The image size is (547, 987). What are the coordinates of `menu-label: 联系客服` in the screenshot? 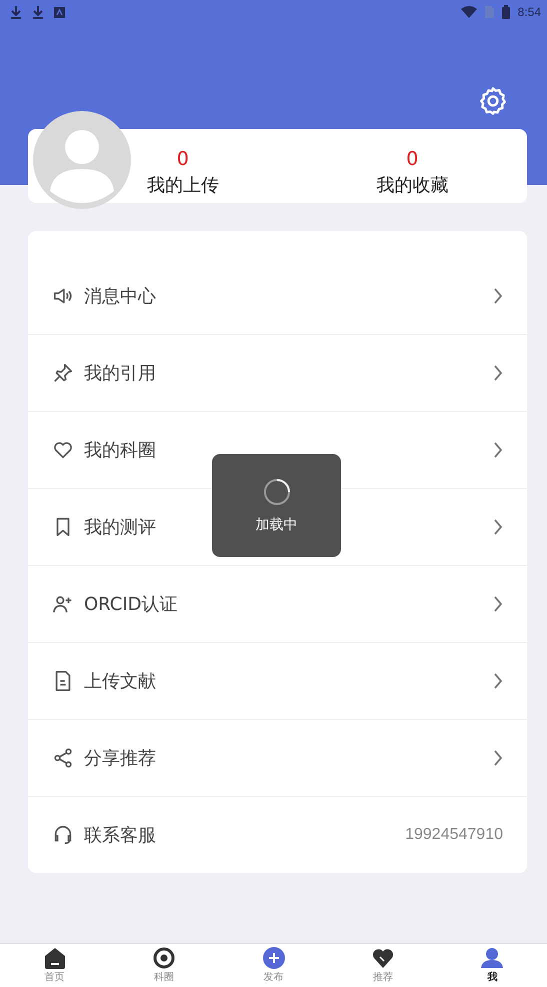 It's located at (120, 835).